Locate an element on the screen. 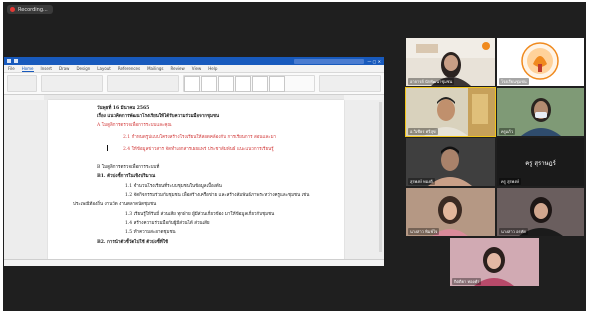 This screenshot has height=313, width=589. autosave-icon is located at coordinates (9, 61).